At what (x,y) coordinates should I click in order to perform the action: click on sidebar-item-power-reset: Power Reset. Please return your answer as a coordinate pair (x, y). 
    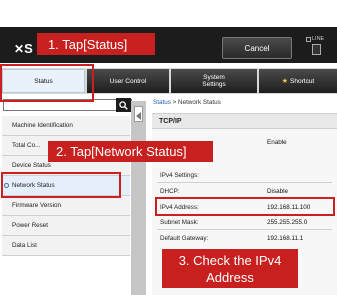
    Looking at the image, I should click on (66, 226).